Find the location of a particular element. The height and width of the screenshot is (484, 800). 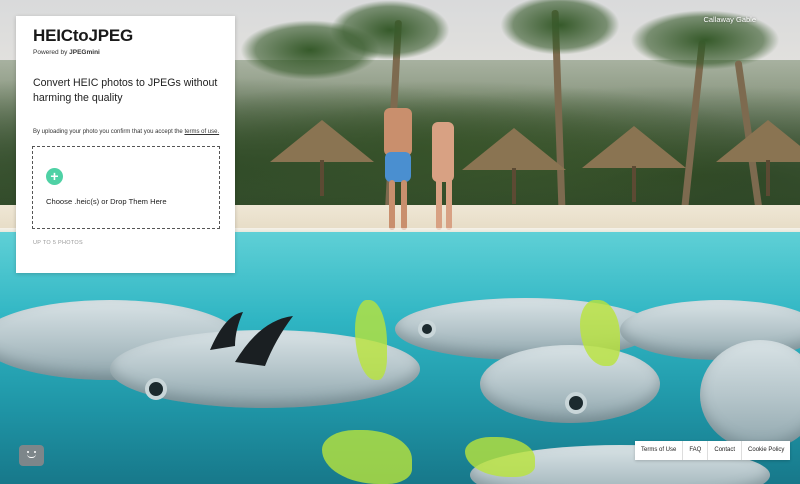

fish-dorsal-fin is located at coordinates (251, 339).